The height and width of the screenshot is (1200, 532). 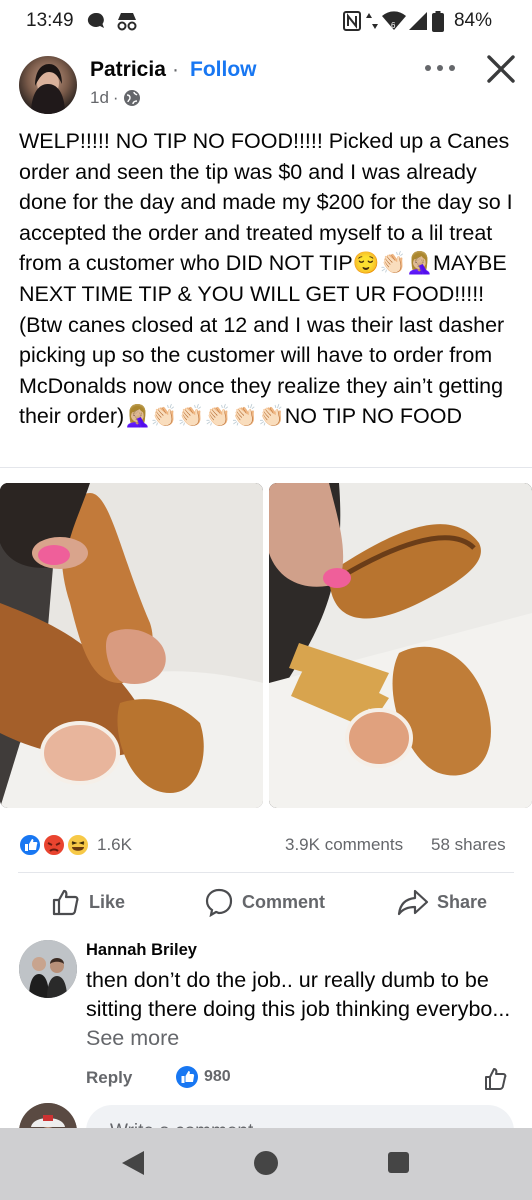 I want to click on comment-icon, so click(x=219, y=902).